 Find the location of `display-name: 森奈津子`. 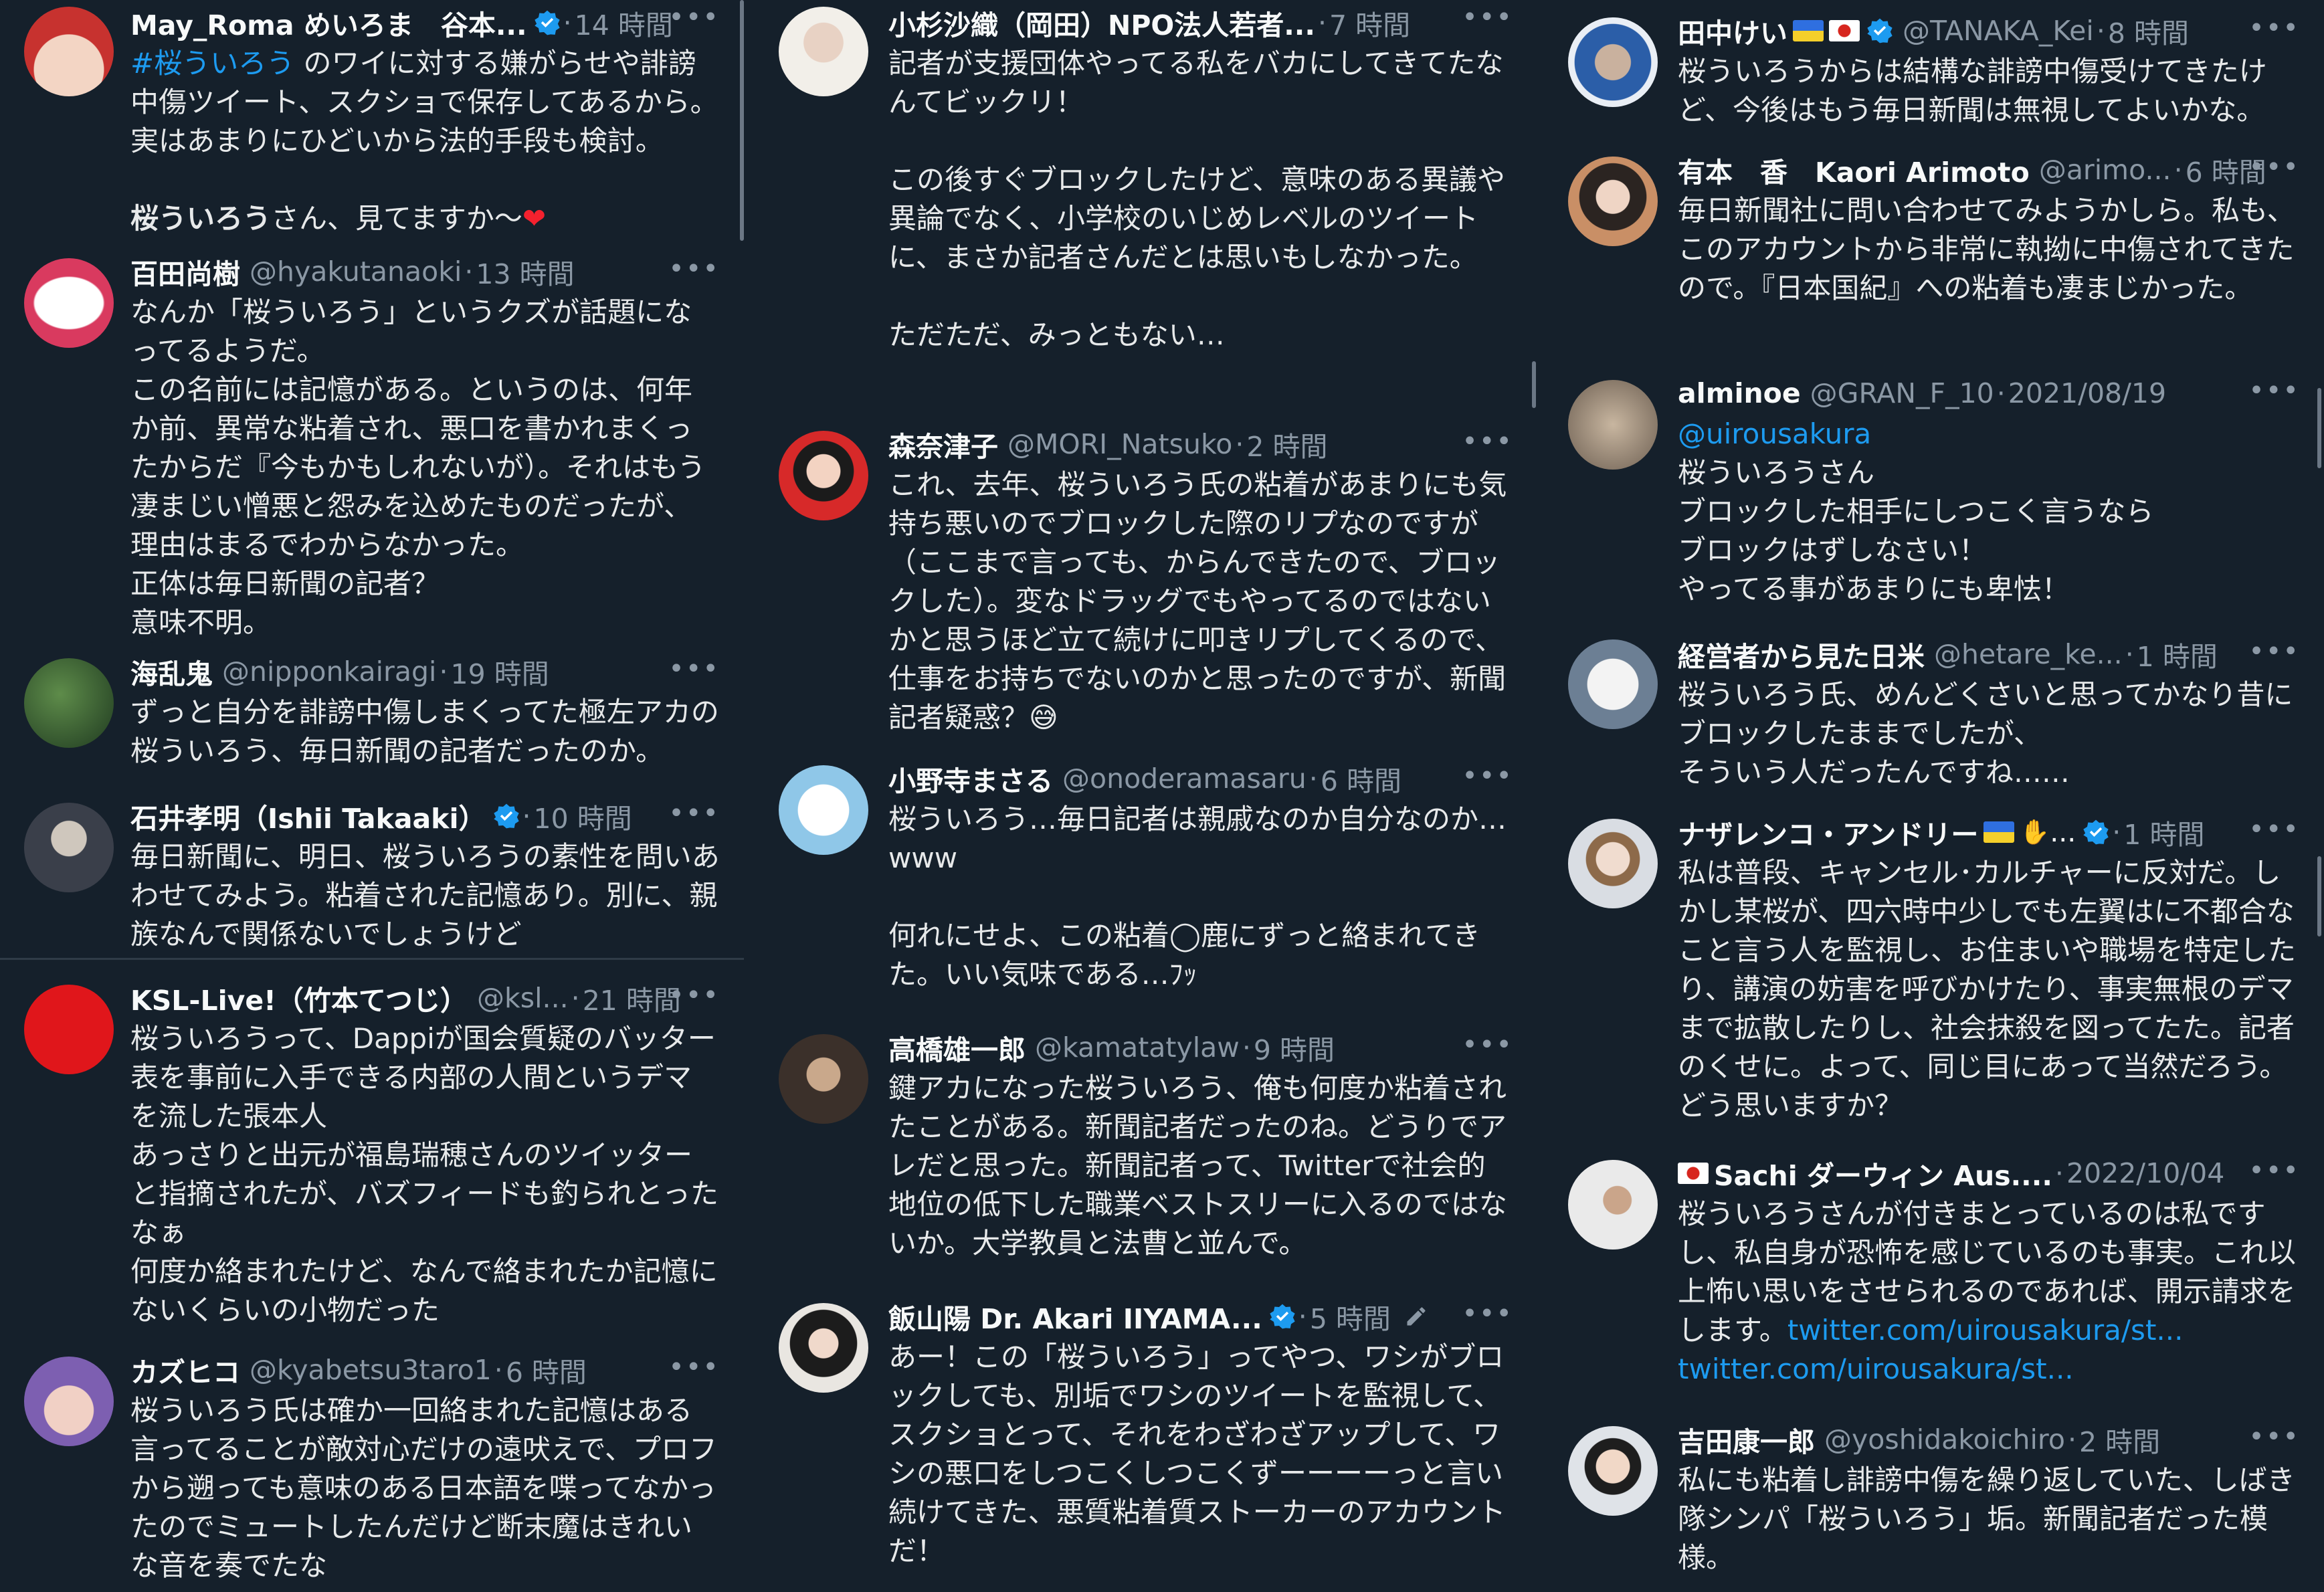

display-name: 森奈津子 is located at coordinates (943, 444).